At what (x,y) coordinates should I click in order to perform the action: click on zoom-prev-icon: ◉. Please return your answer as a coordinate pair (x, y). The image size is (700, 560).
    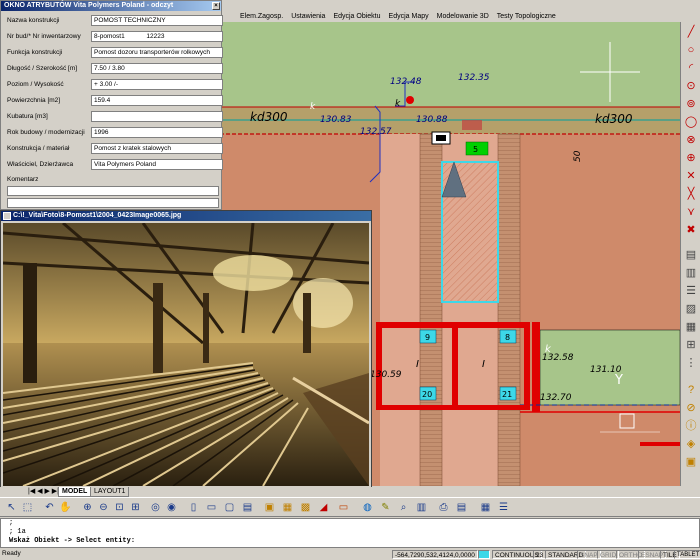
    Looking at the image, I should click on (171, 507).